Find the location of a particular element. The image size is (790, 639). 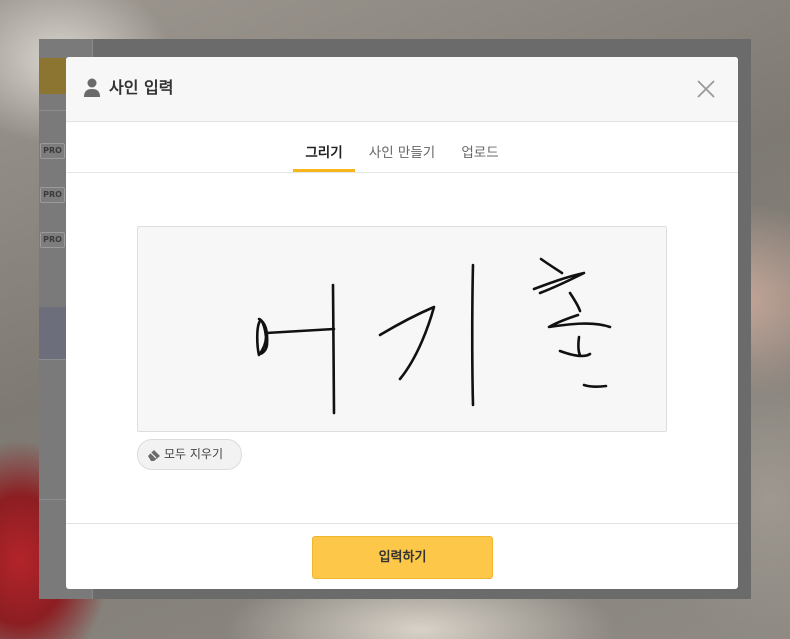

user-icon is located at coordinates (92, 87).